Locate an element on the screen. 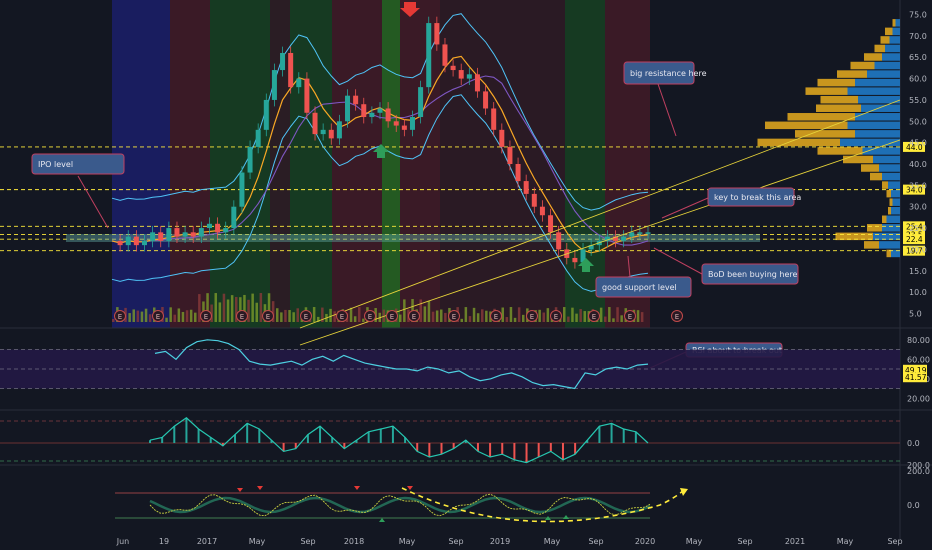 The image size is (932, 550). regime-band-green-bright is located at coordinates (391, 164).